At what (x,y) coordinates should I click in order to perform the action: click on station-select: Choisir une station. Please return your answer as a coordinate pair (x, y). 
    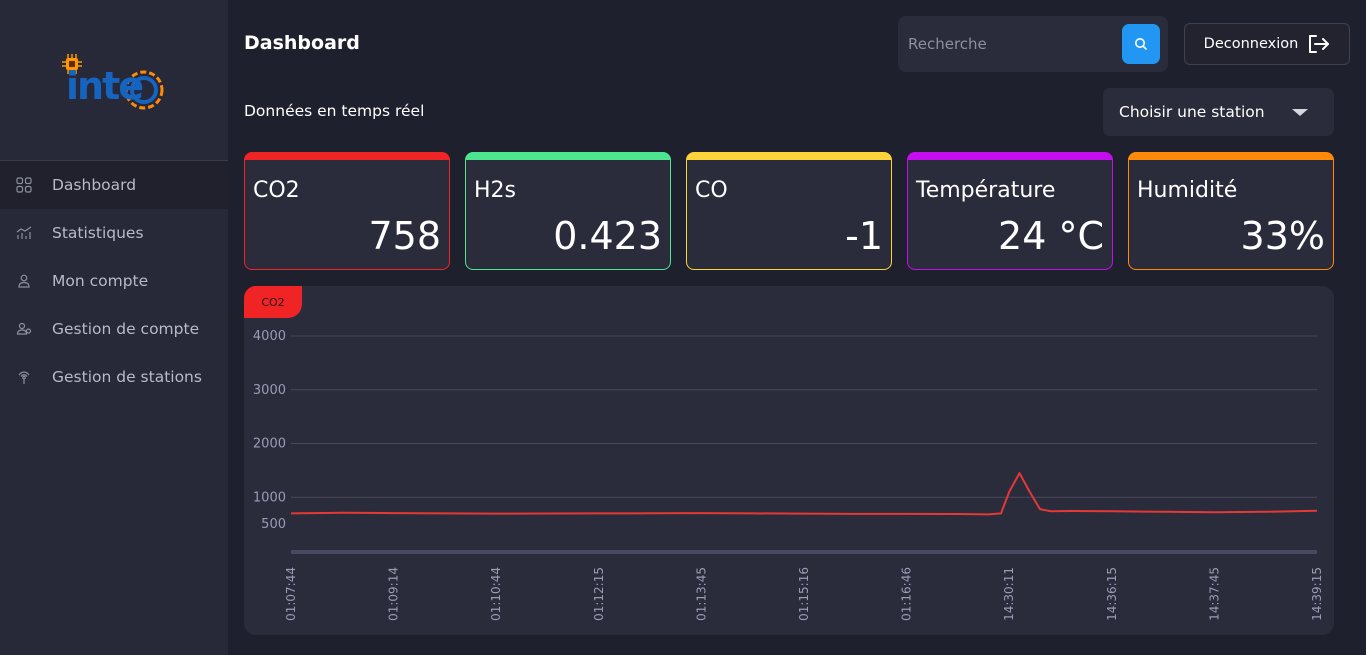
    Looking at the image, I should click on (1218, 112).